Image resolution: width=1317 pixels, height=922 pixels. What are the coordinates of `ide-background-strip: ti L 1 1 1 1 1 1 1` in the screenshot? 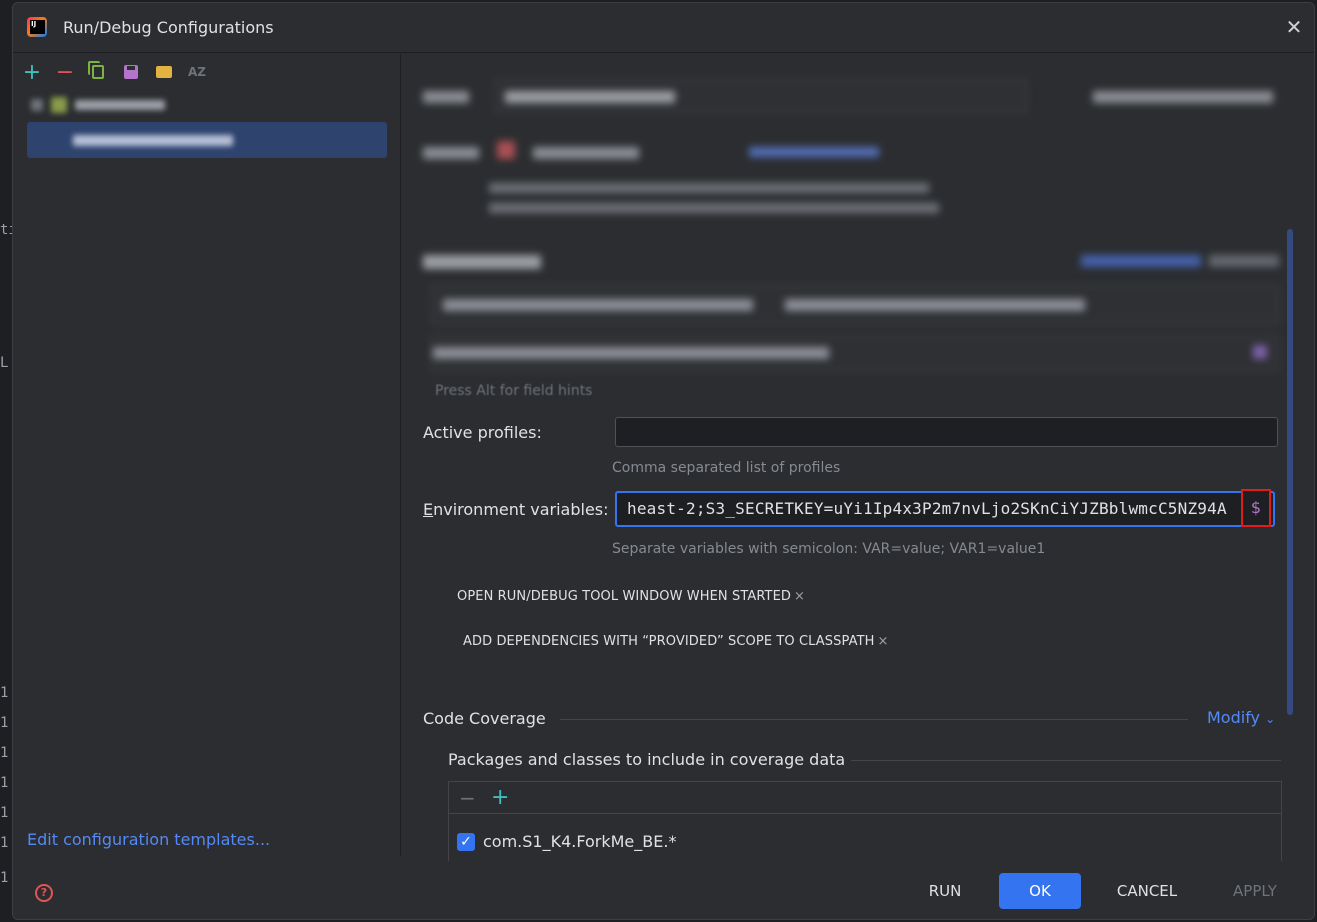 It's located at (8, 461).